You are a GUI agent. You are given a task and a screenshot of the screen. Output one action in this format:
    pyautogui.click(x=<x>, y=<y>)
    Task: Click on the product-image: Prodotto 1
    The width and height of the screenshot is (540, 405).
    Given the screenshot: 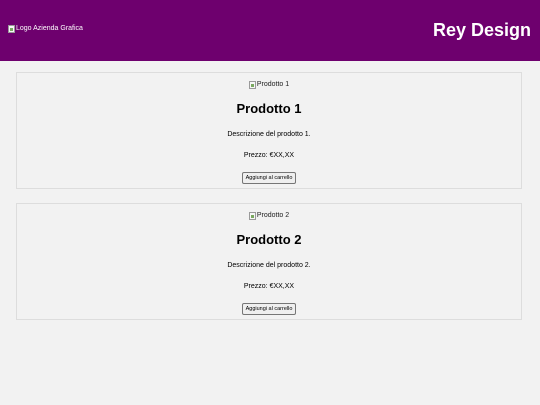 What is the action you would take?
    pyautogui.click(x=269, y=85)
    